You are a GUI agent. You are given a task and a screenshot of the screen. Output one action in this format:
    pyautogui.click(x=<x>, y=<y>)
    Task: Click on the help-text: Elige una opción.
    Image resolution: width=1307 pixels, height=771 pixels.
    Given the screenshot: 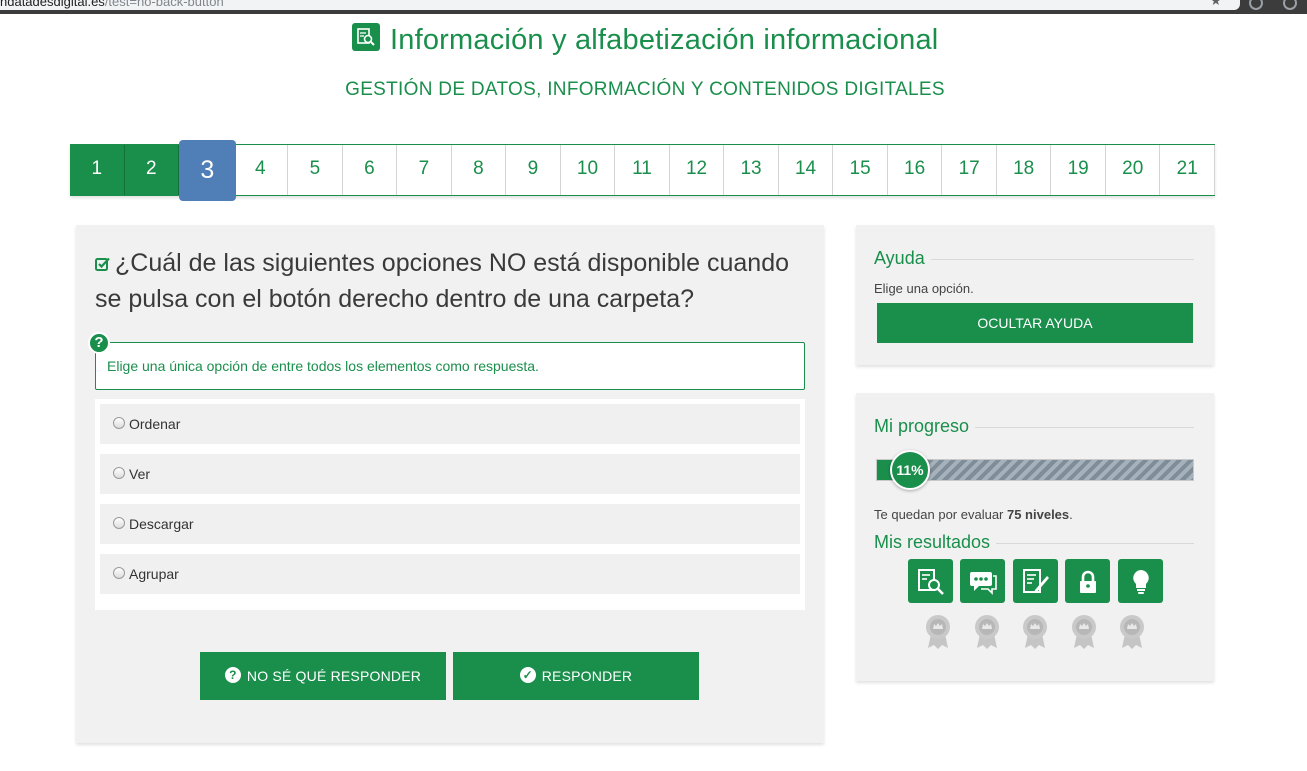 What is the action you would take?
    pyautogui.click(x=924, y=288)
    